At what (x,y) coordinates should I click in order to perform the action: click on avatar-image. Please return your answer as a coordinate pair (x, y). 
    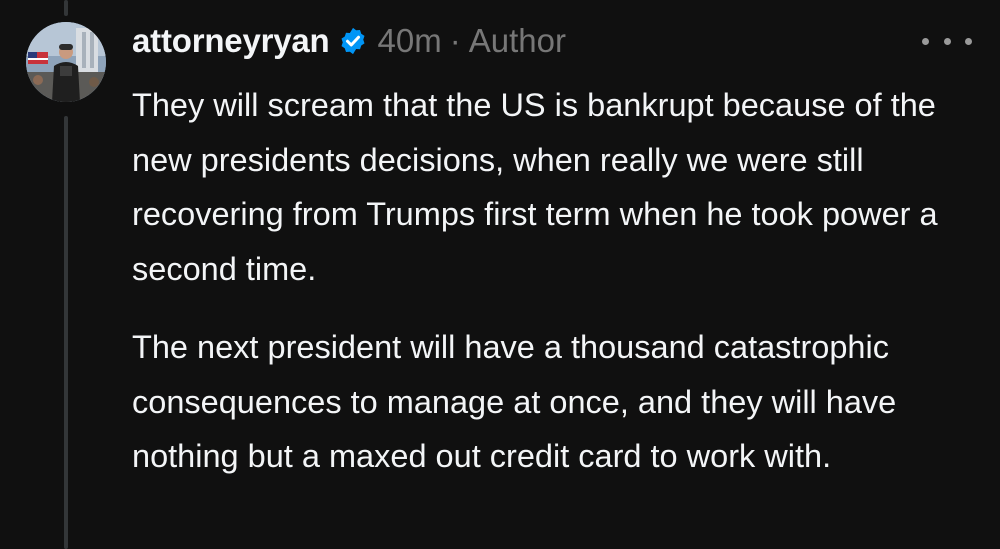
    Looking at the image, I should click on (66, 62).